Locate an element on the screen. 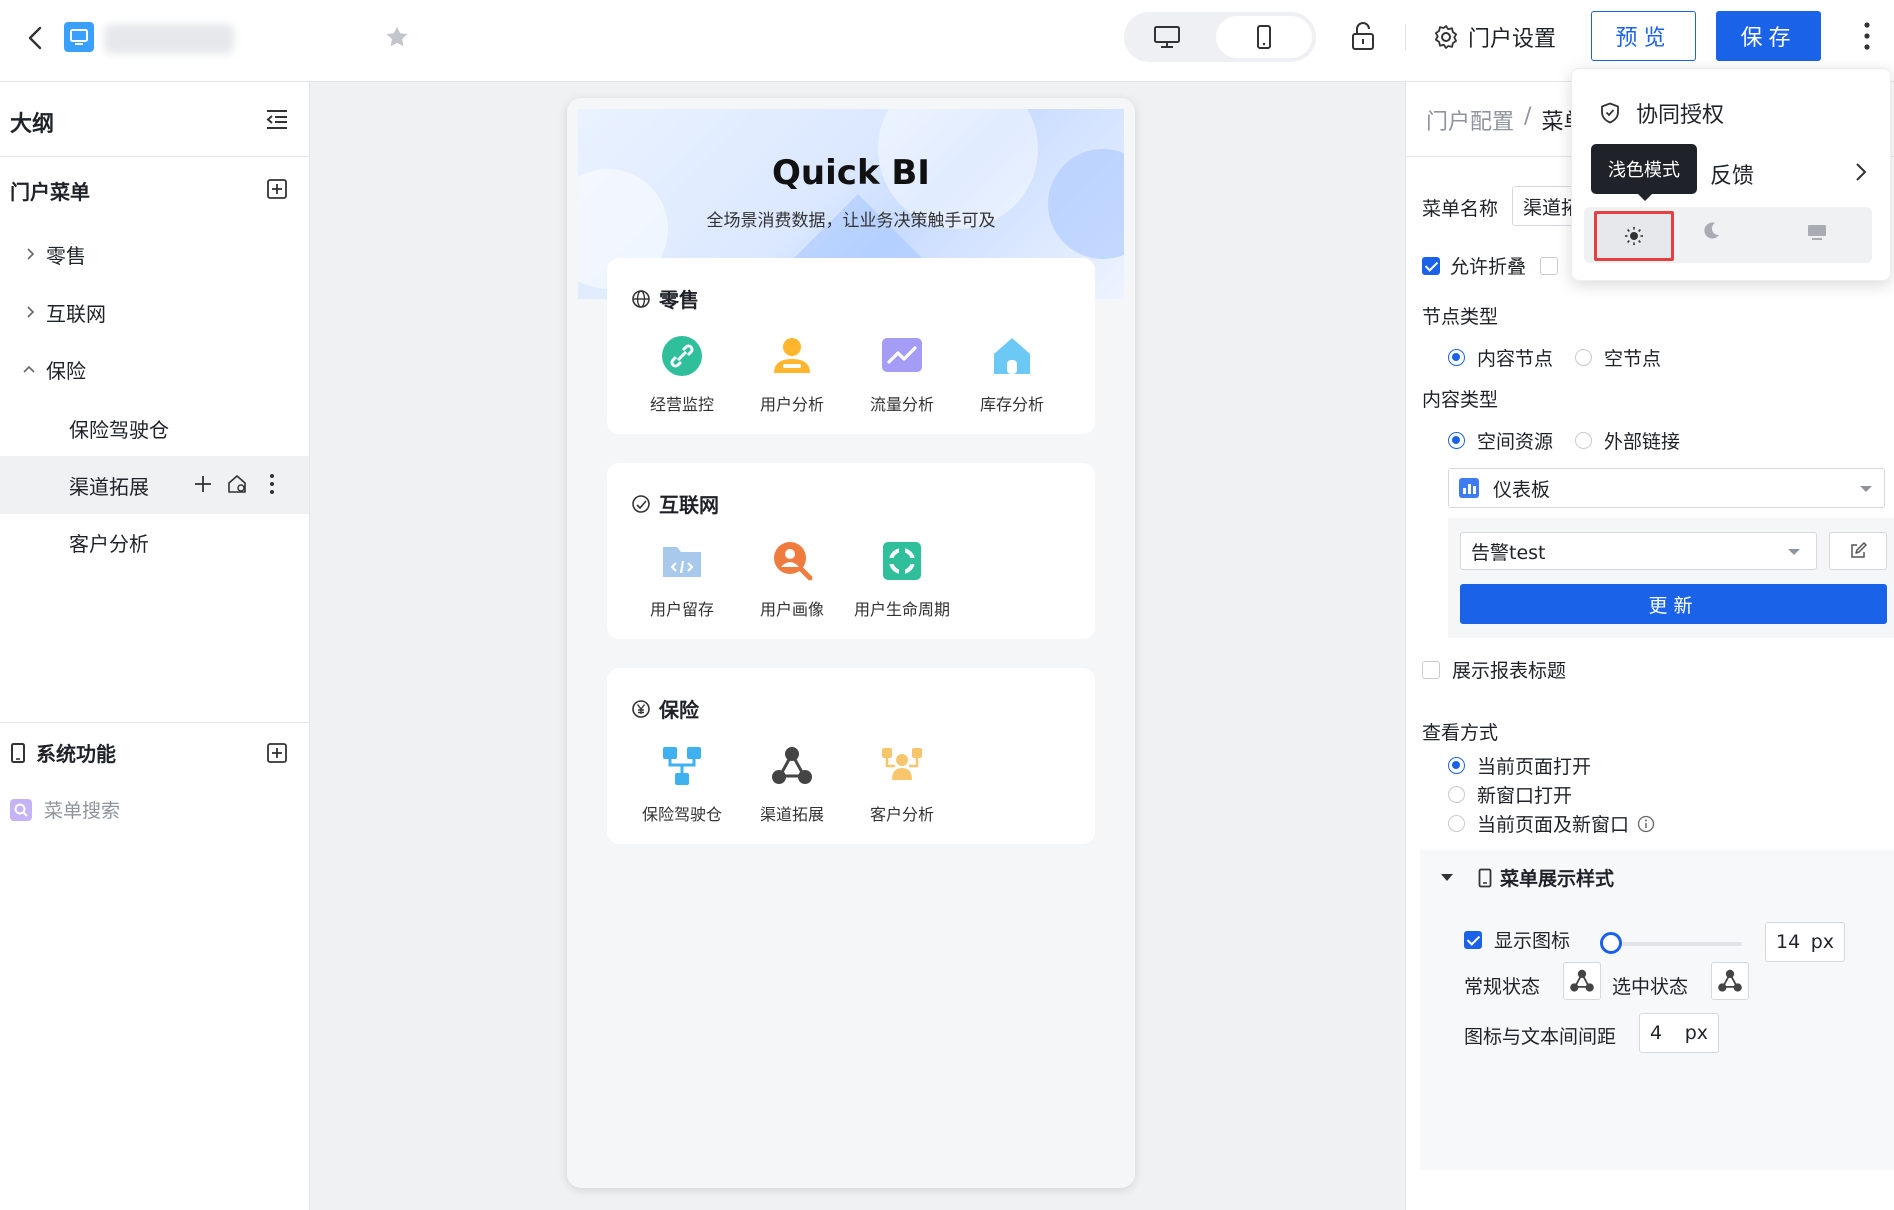 The height and width of the screenshot is (1210, 1894). trend-chart-icon is located at coordinates (902, 356).